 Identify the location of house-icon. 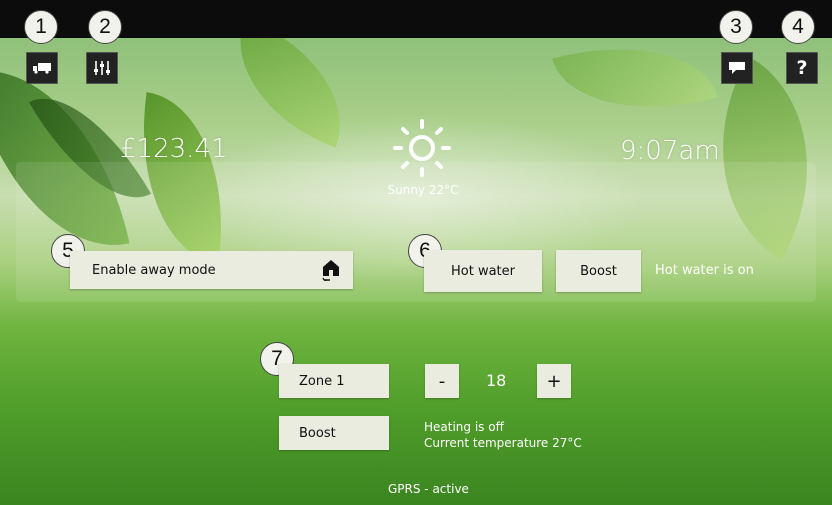
(331, 272).